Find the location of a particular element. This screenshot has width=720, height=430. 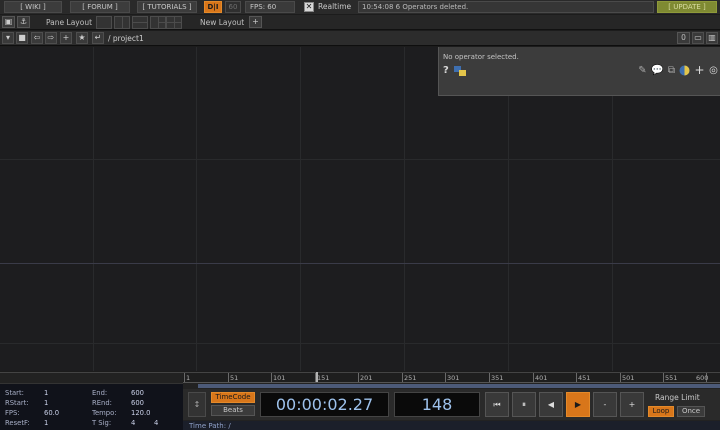

timecode-display: 00:00:02.27 is located at coordinates (324, 404).